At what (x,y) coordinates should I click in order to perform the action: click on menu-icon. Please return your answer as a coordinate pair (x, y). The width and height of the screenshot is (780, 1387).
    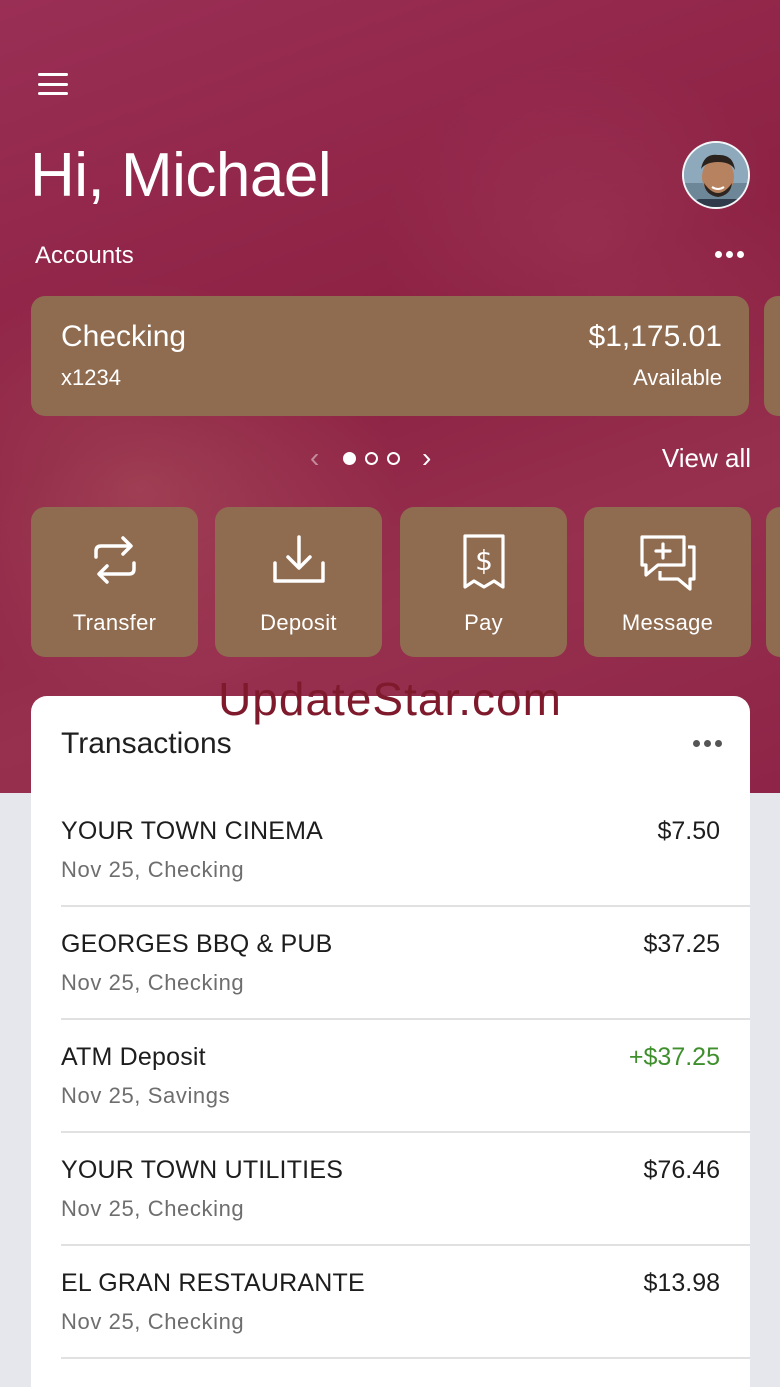
    Looking at the image, I should click on (53, 84).